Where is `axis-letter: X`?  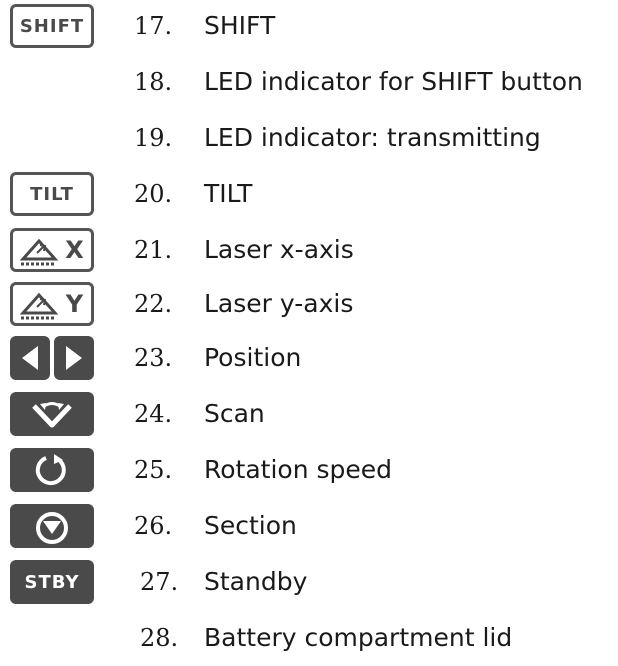
axis-letter: X is located at coordinates (75, 250).